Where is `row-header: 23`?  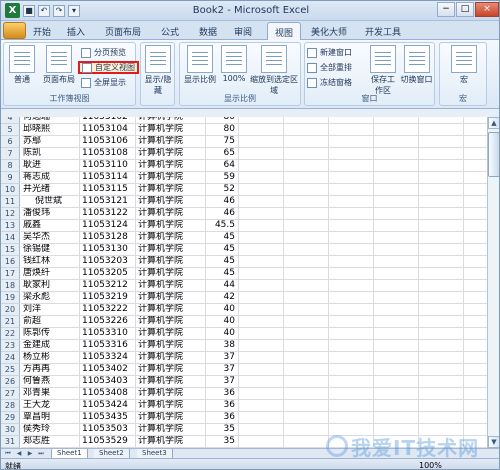
row-header: 23 is located at coordinates (10, 346).